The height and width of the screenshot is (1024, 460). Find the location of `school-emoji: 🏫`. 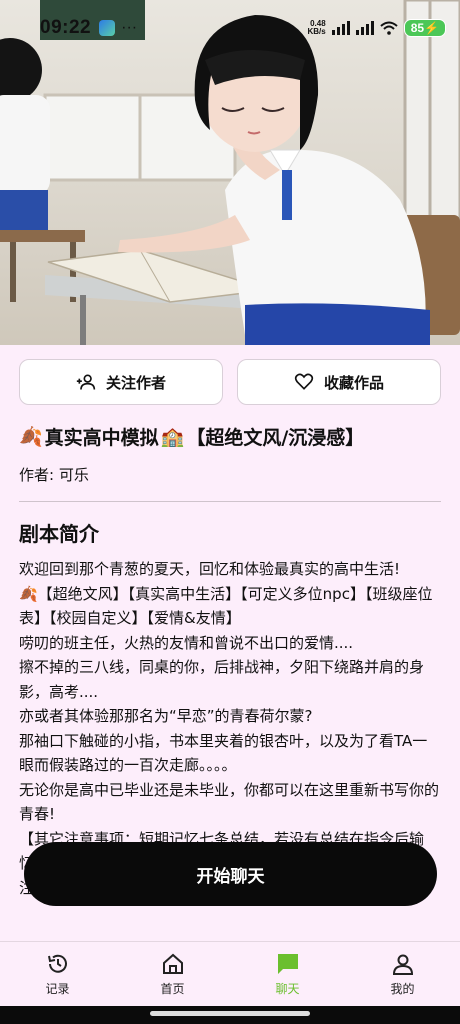

school-emoji: 🏫 is located at coordinates (172, 437).